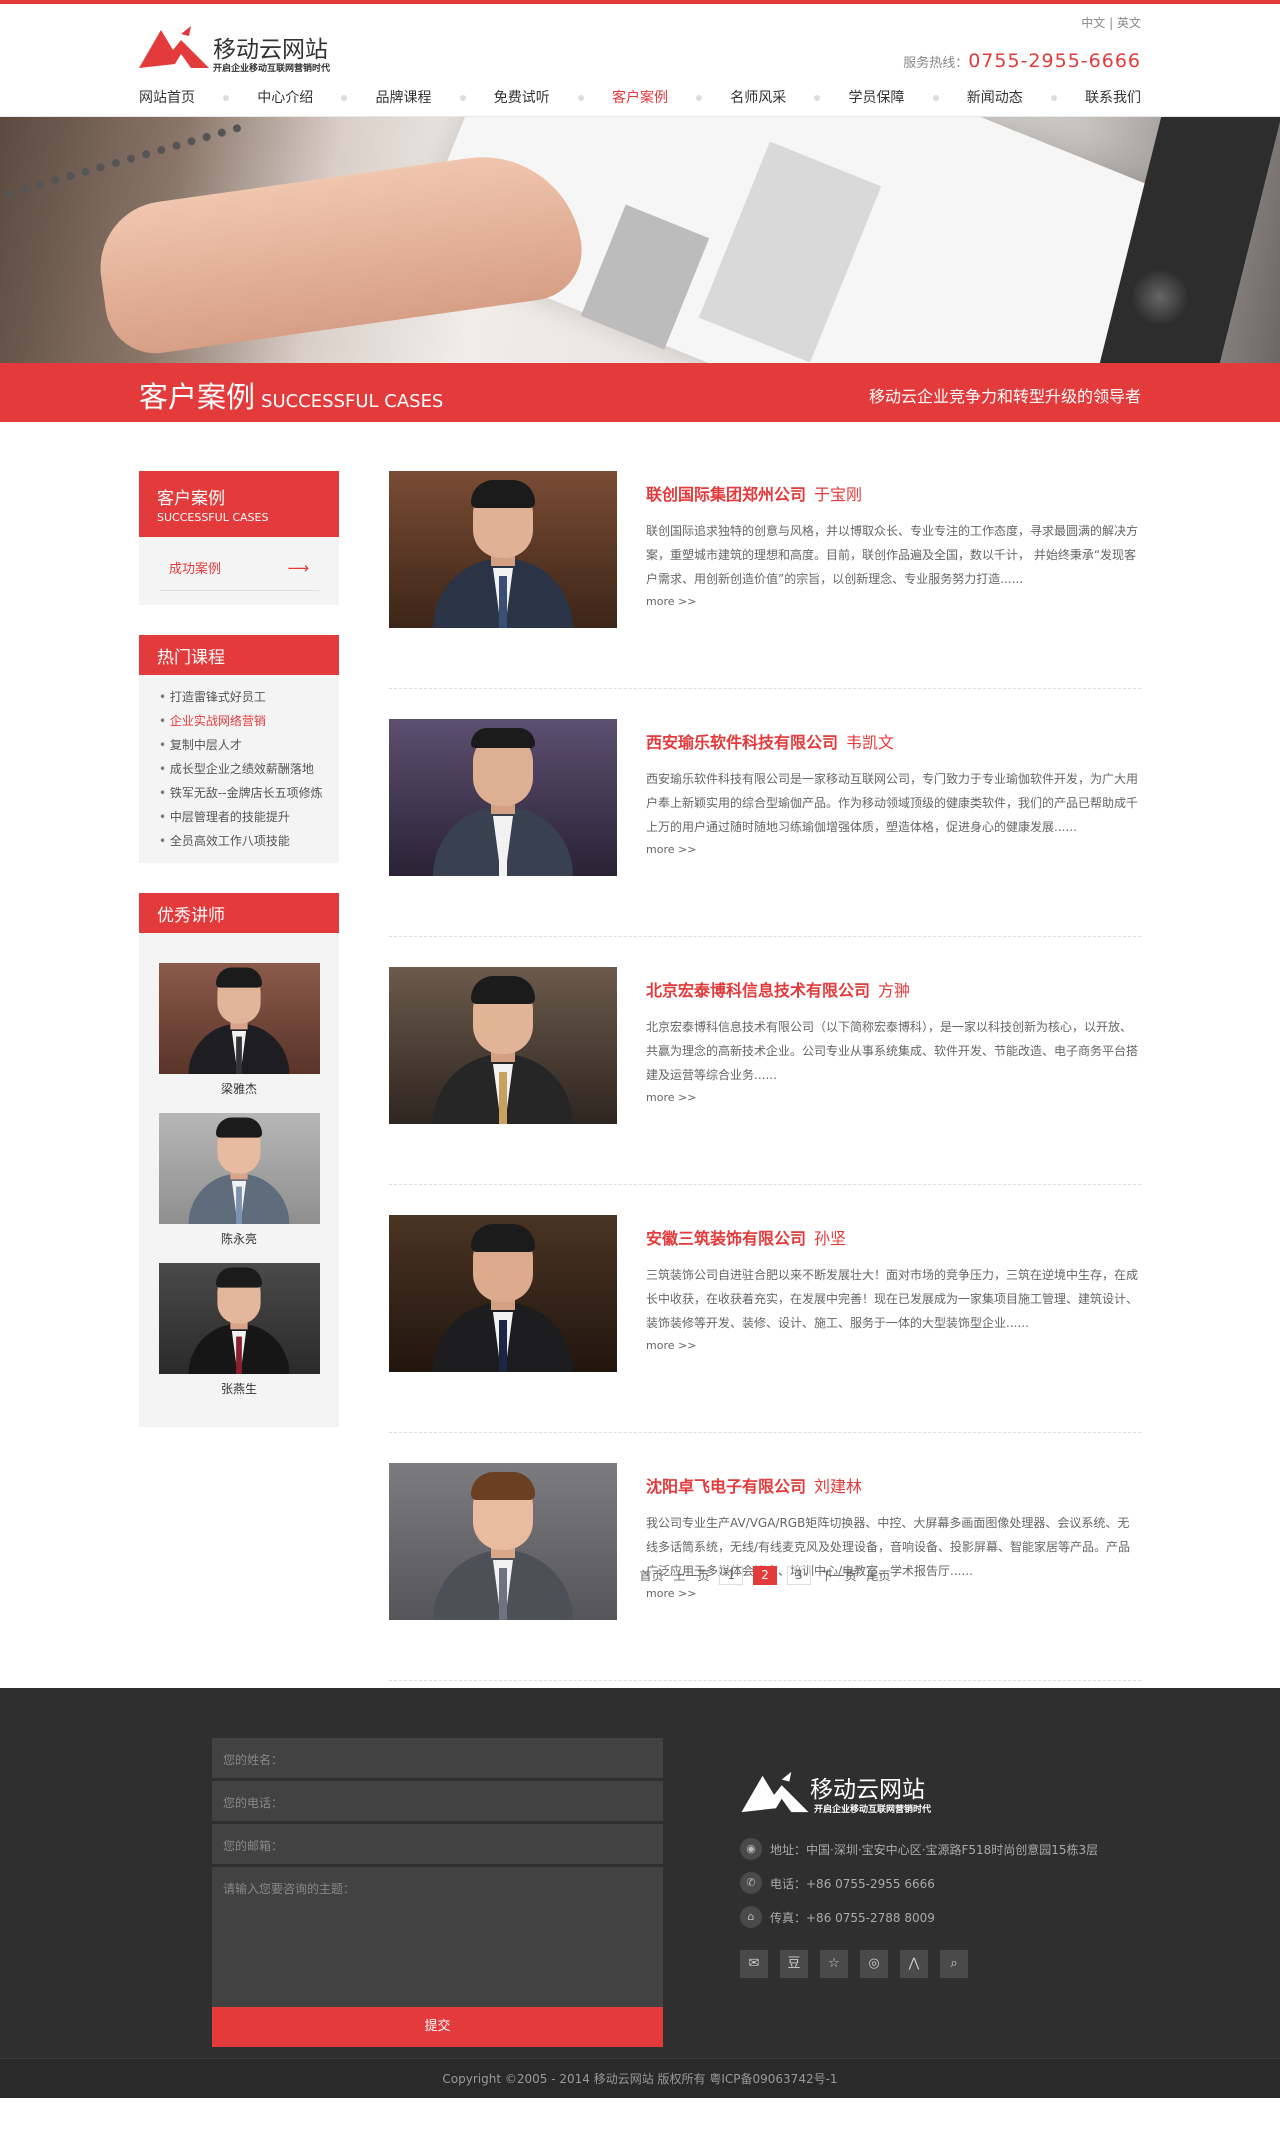 This screenshot has height=2129, width=1280. What do you see at coordinates (640, 240) in the screenshot?
I see `hero-banner-image` at bounding box center [640, 240].